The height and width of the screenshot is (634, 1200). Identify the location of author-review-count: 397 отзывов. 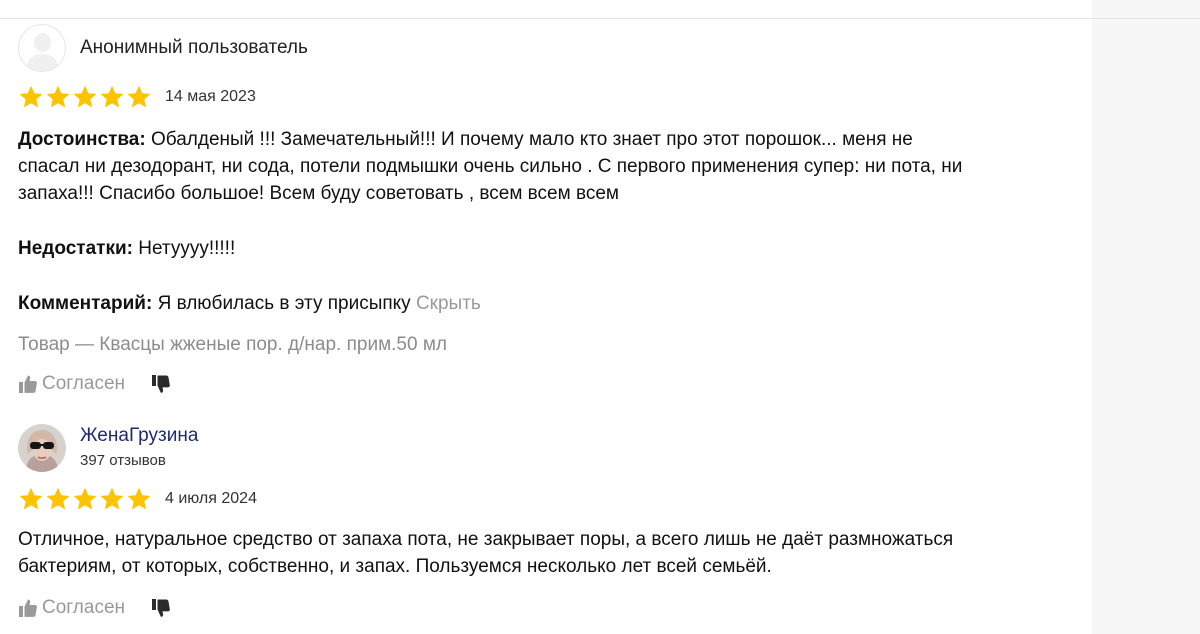
(123, 460).